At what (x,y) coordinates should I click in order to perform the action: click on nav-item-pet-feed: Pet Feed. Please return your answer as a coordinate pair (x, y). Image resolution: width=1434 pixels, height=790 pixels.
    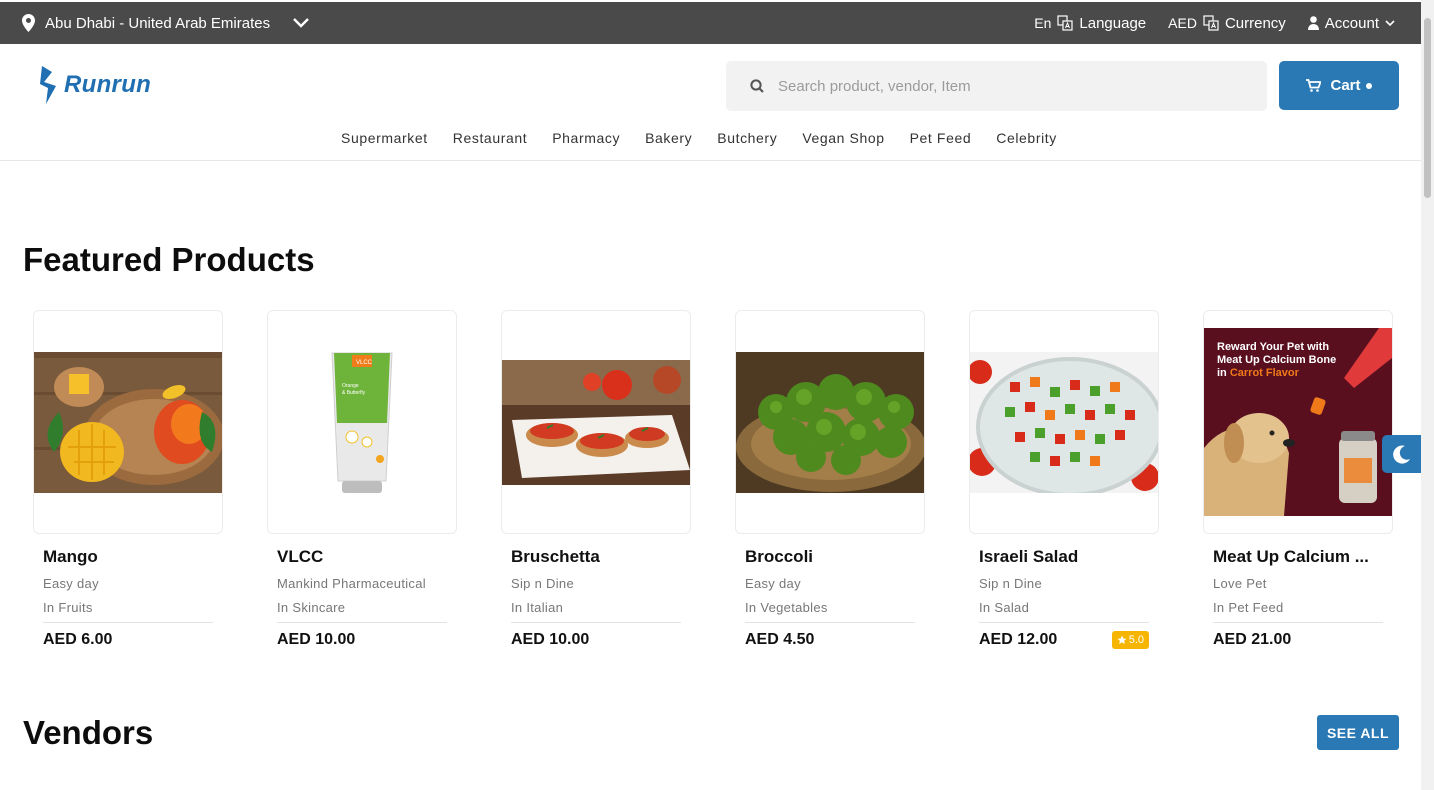
    Looking at the image, I should click on (941, 138).